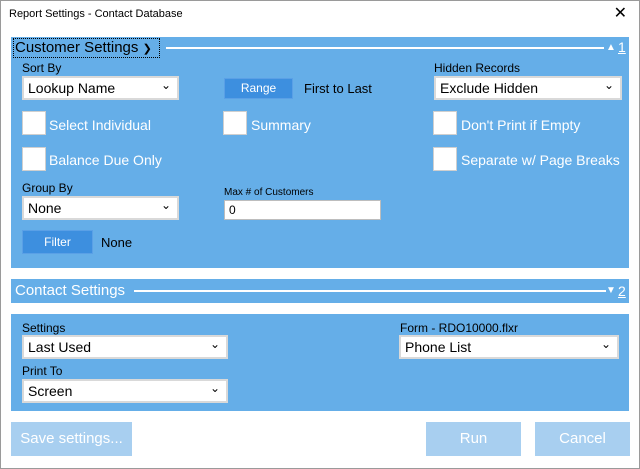 This screenshot has width=640, height=469. I want to click on max-customers-input: 0, so click(302, 210).